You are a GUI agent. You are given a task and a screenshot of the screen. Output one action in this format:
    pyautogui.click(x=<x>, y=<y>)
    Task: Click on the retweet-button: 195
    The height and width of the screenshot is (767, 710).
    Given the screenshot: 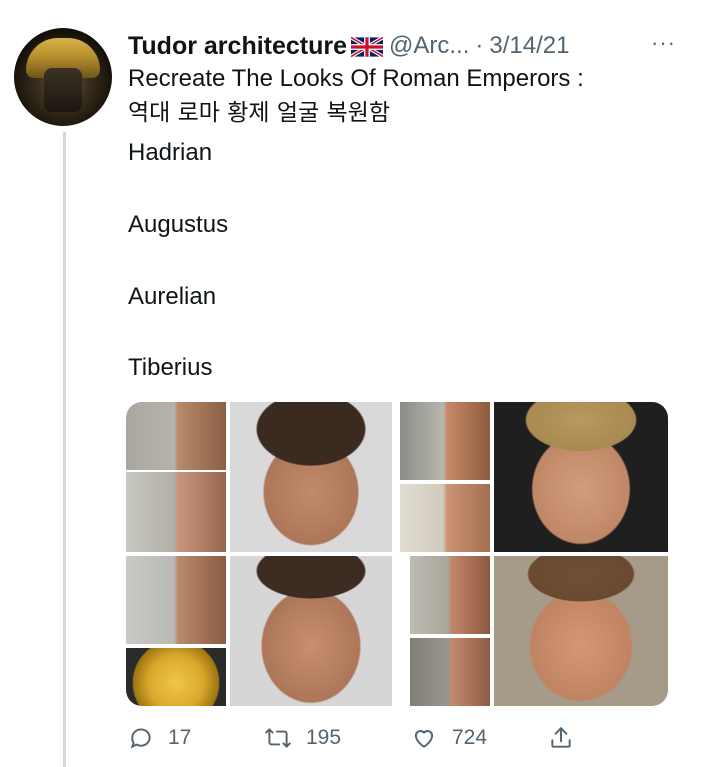 What is the action you would take?
    pyautogui.click(x=302, y=738)
    